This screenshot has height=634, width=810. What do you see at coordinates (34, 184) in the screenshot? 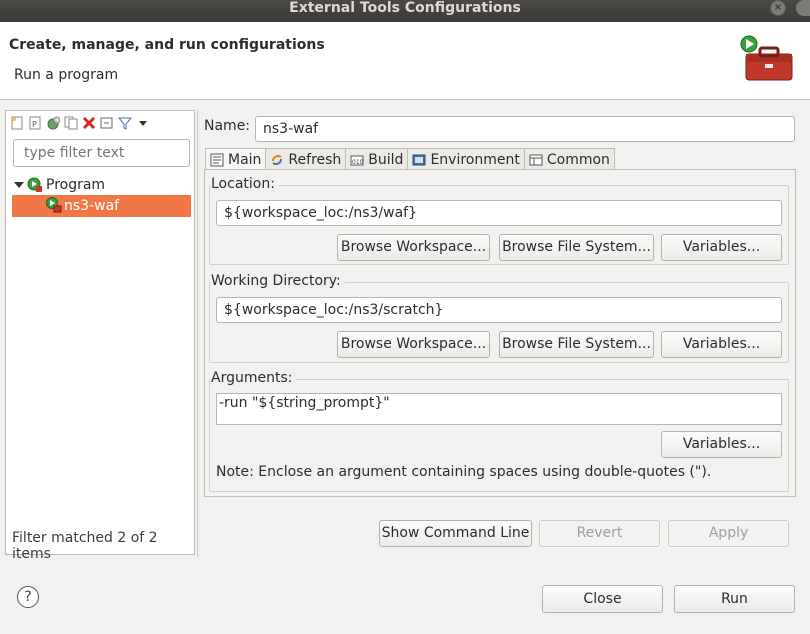
I see `program-icon` at bounding box center [34, 184].